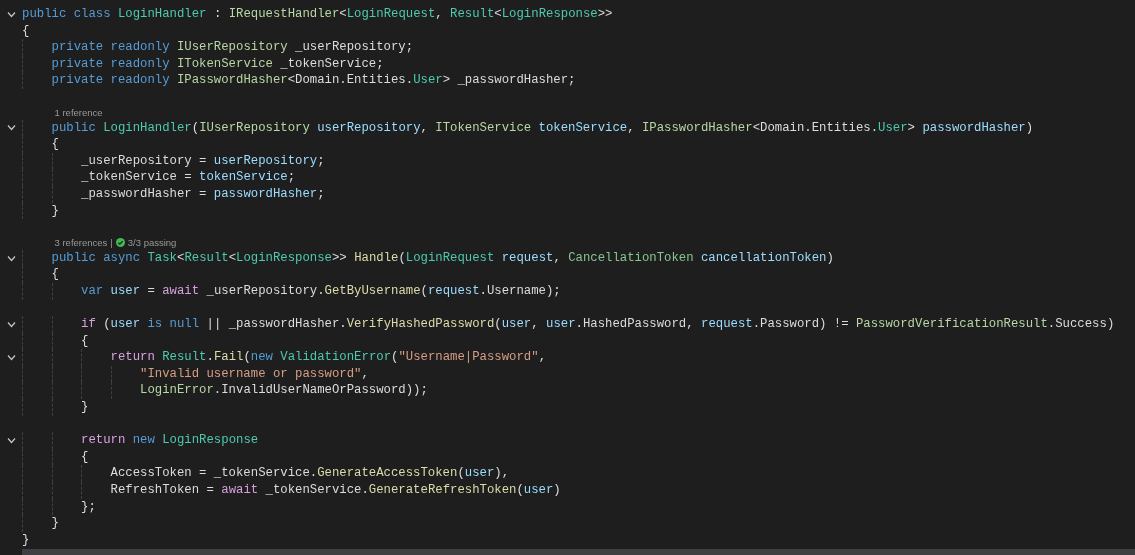 The width and height of the screenshot is (1135, 555). Describe the element at coordinates (528, 128) in the screenshot. I see `code-line: public LoginHandler(IUserRepository userRepository, ITokenService tokenService, IPasswordHasher<Domain.Entities.User> passwordHasher)` at that location.